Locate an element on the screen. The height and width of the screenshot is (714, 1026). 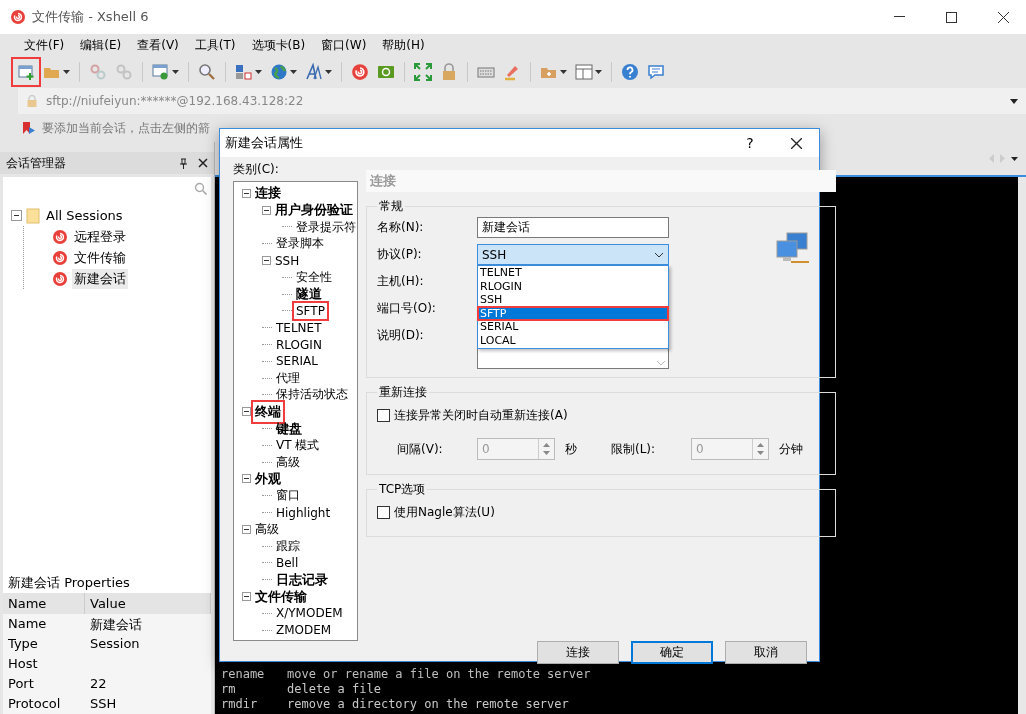
command-name: rm is located at coordinates (229, 689).